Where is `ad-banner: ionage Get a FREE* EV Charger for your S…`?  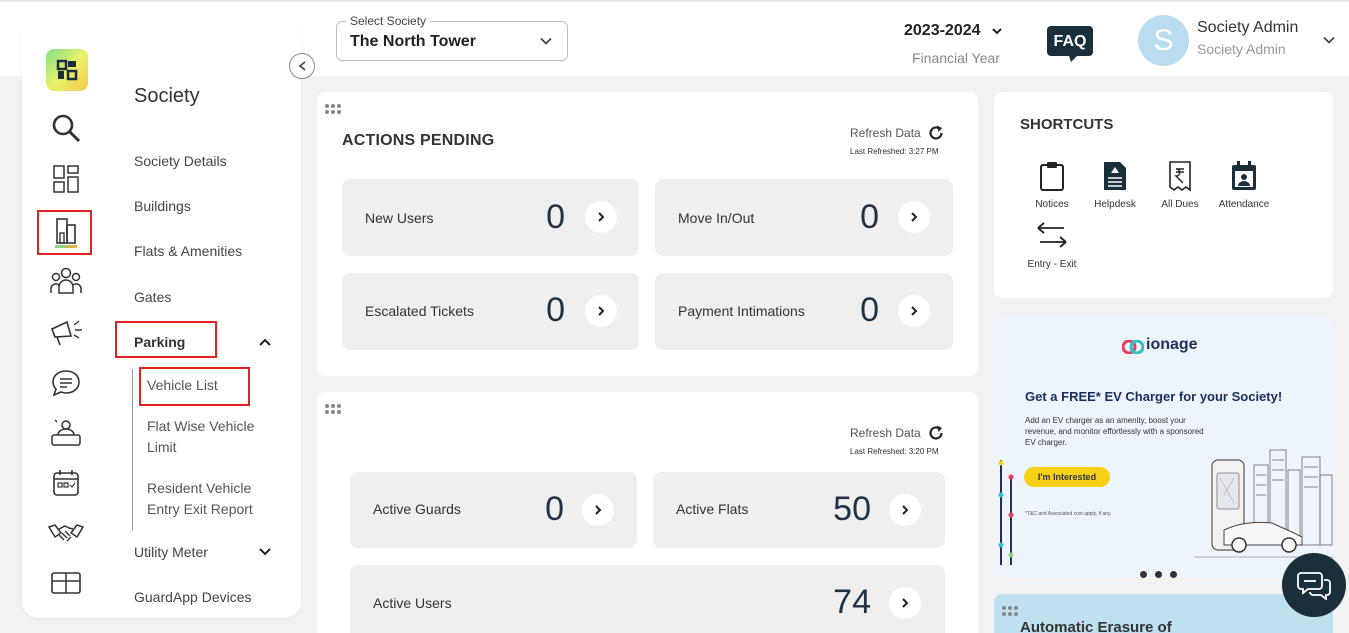
ad-banner: ionage Get a FREE* EV Charger for your S… is located at coordinates (1163, 446).